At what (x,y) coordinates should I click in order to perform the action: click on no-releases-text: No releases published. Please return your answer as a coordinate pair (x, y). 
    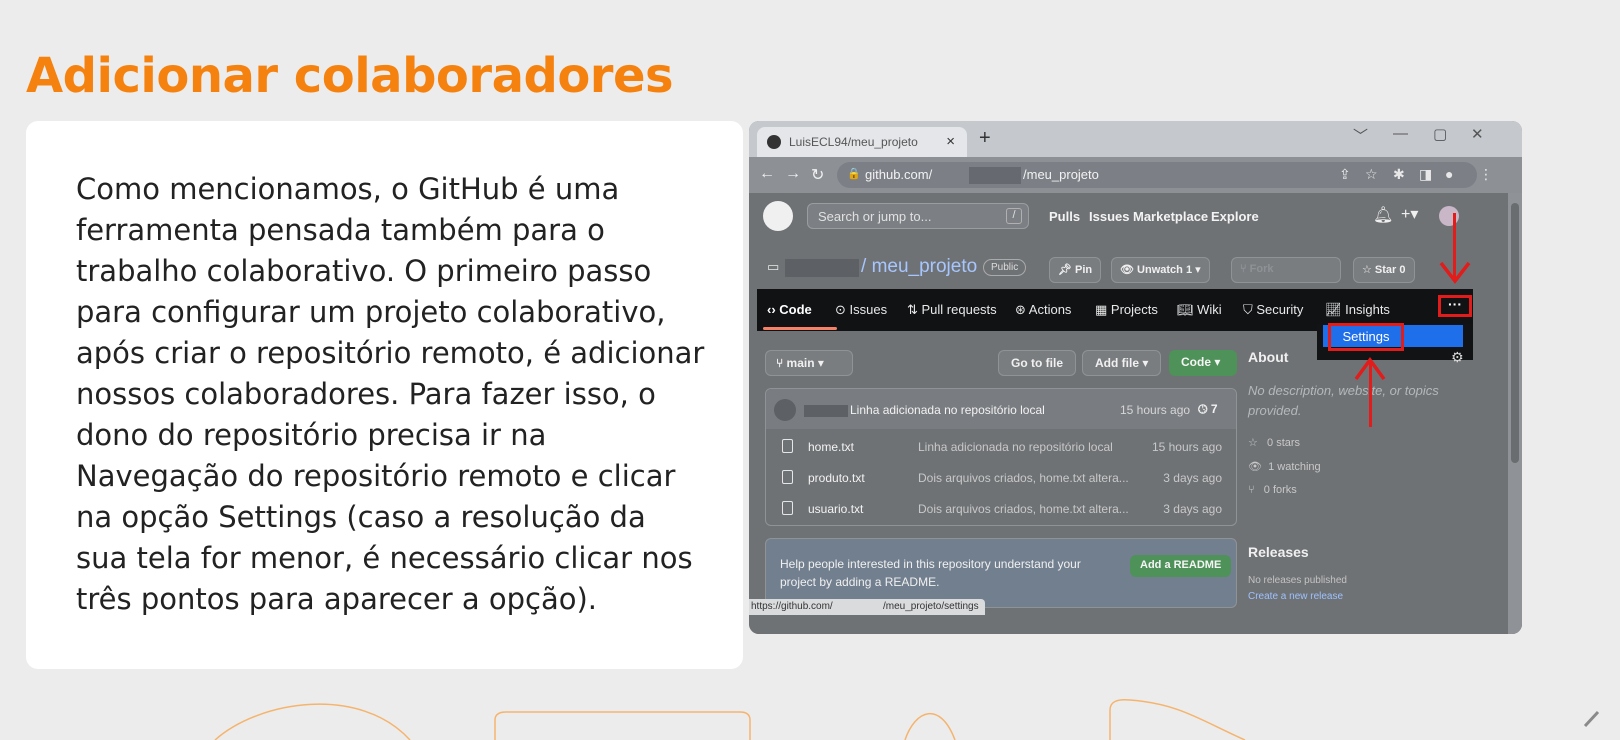
    Looking at the image, I should click on (1297, 580).